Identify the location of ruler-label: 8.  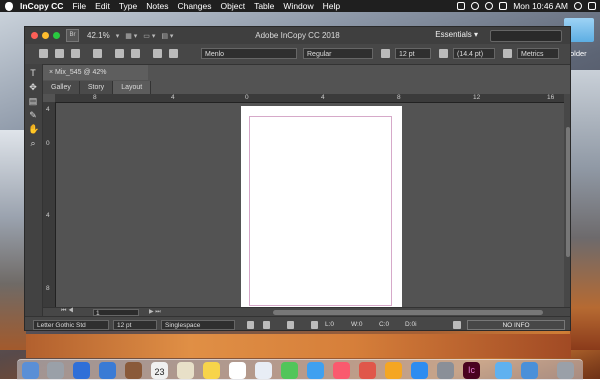
(48, 288).